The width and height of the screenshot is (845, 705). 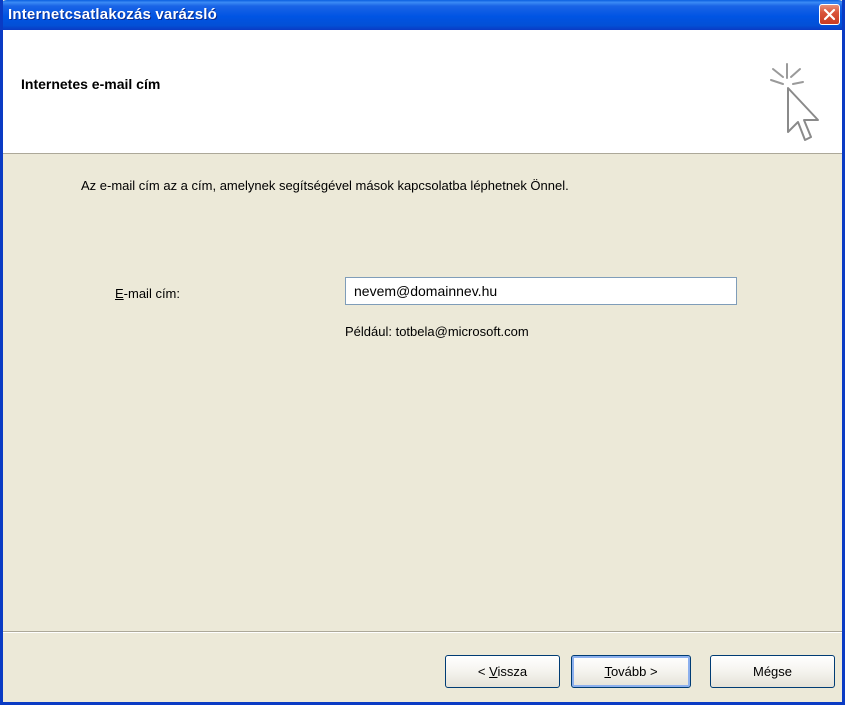 I want to click on back-mnemonic: V, so click(x=493, y=671).